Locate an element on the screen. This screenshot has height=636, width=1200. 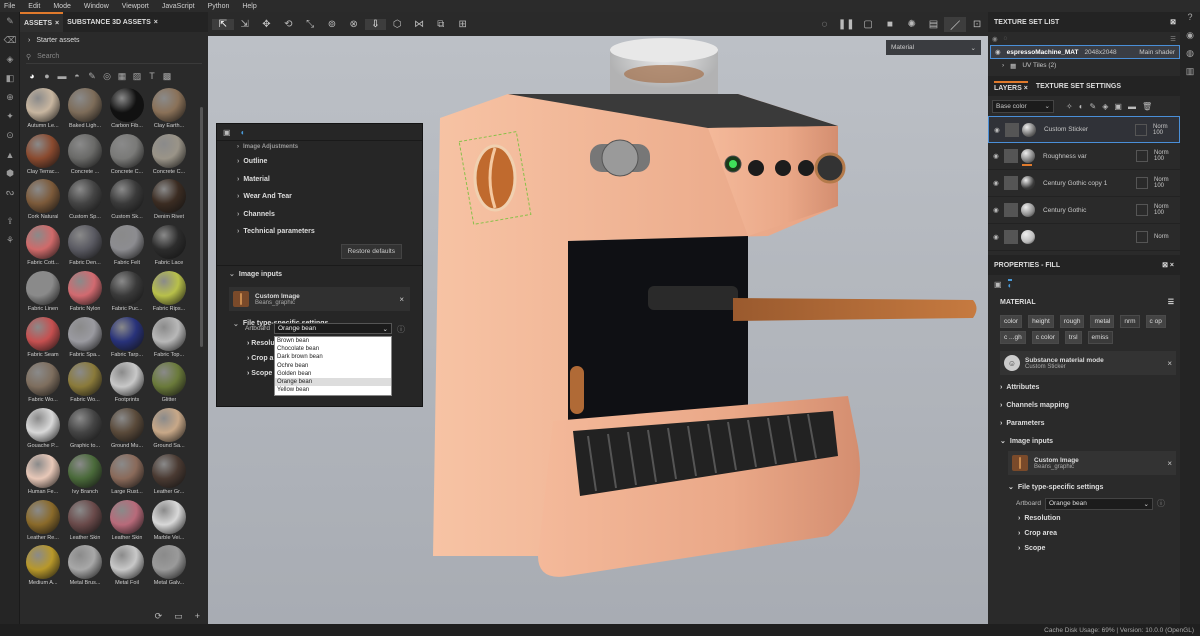
transform-icon: ⇱ is located at coordinates (223, 24).